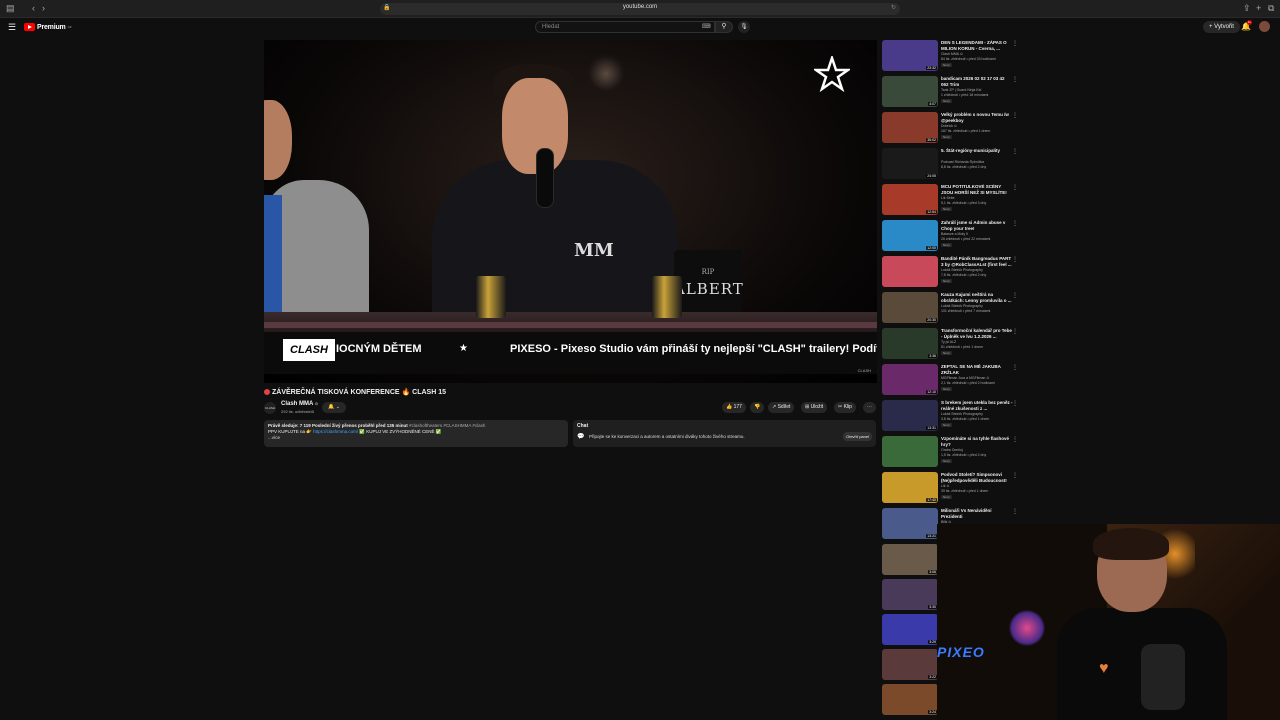 The image size is (1280, 720). What do you see at coordinates (910, 91) in the screenshot?
I see `recommendation-thumbnail: 4:07` at bounding box center [910, 91].